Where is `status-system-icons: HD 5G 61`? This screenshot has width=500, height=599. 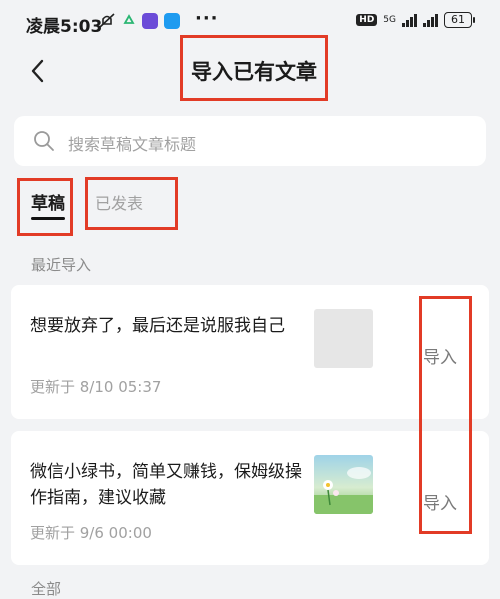
status-system-icons: HD 5G 61 is located at coordinates (415, 20).